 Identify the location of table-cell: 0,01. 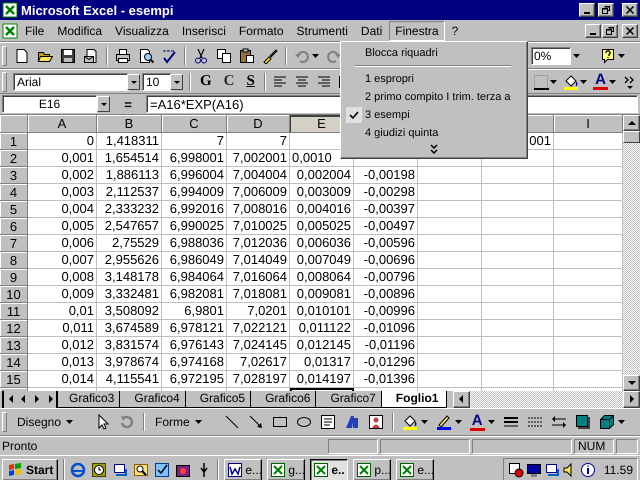
(62, 311).